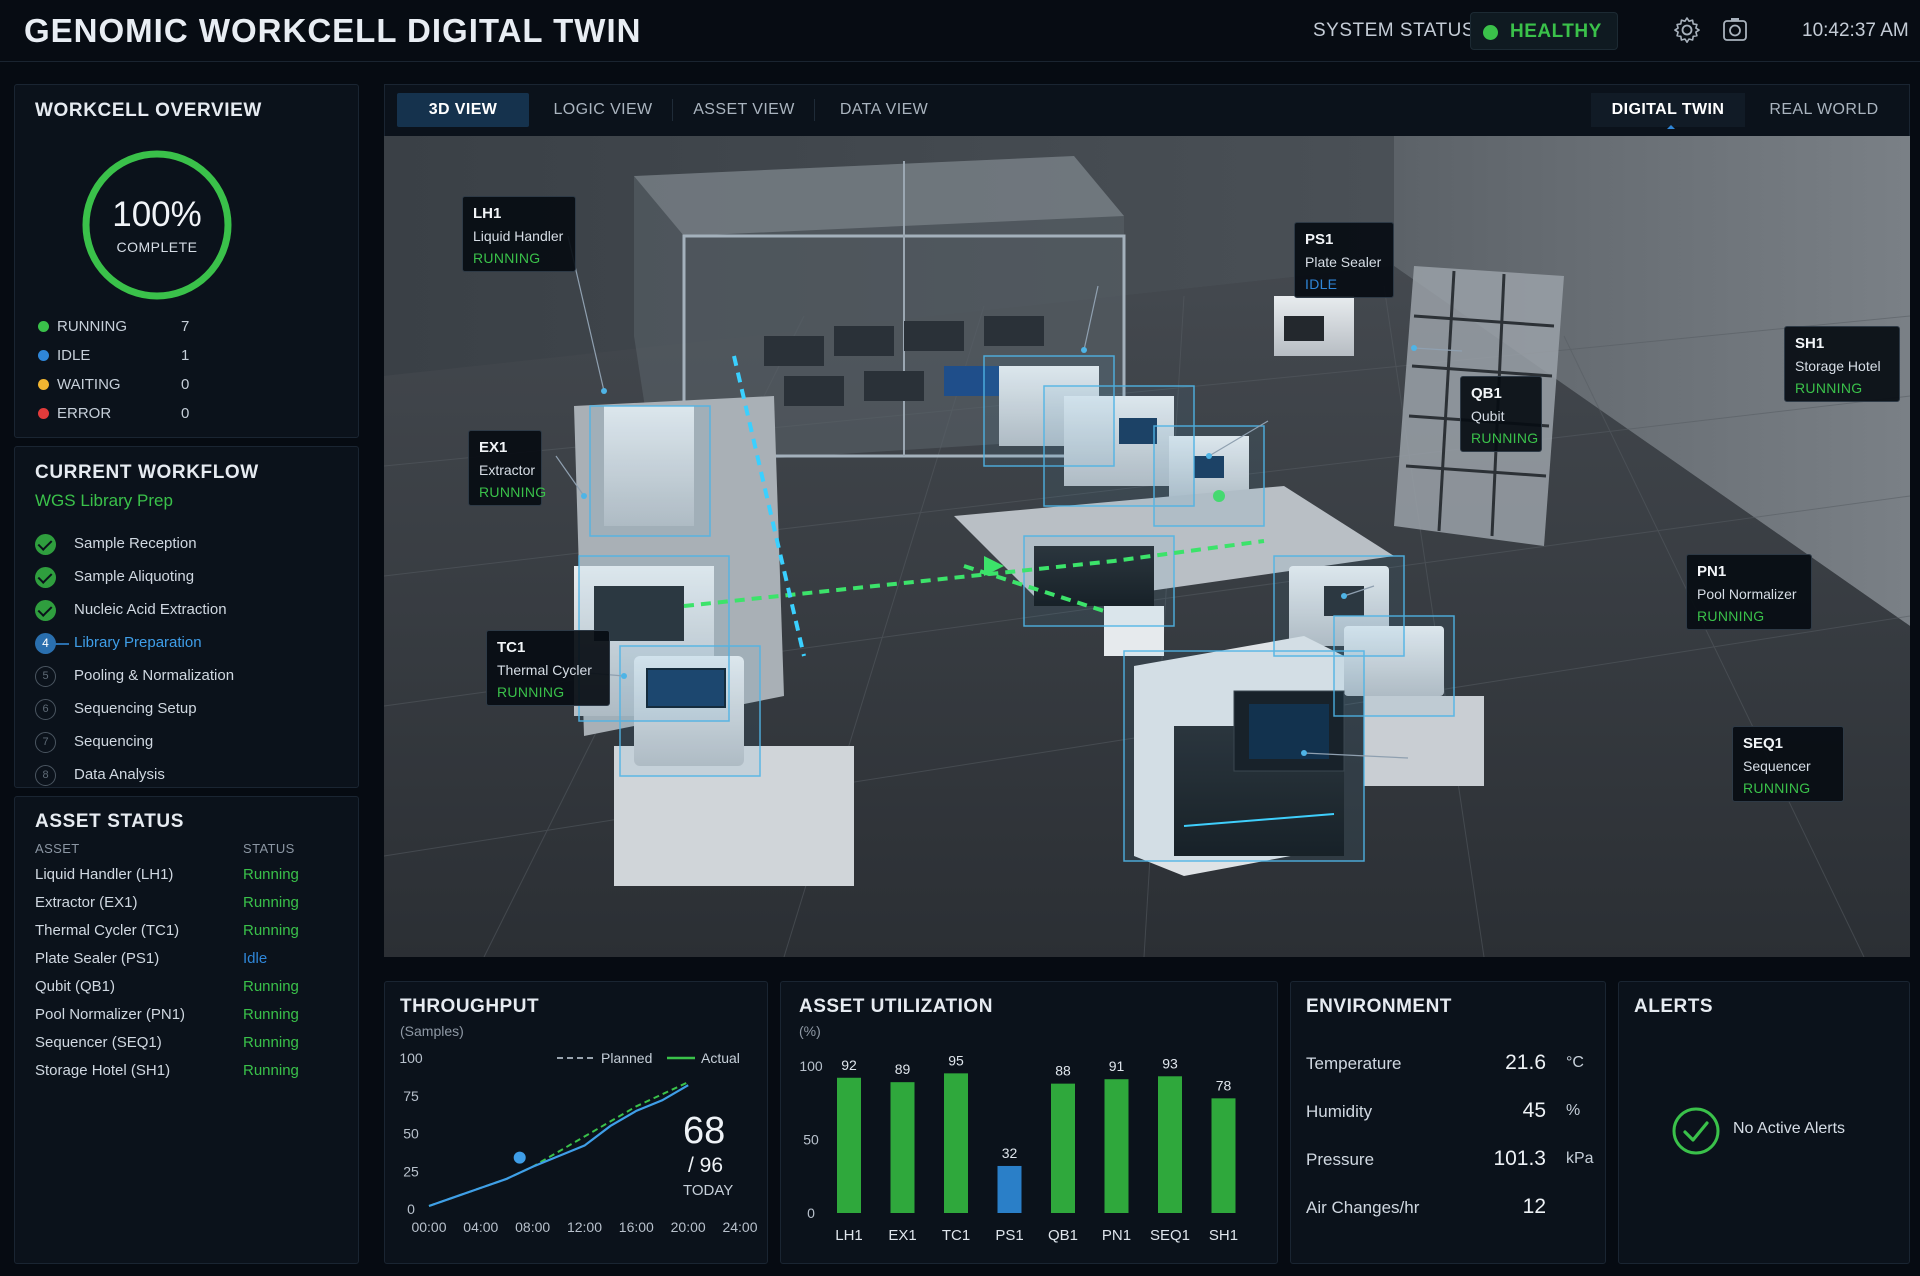  I want to click on callout-seq1: SEQ1 Sequencer RUNNING, so click(1788, 764).